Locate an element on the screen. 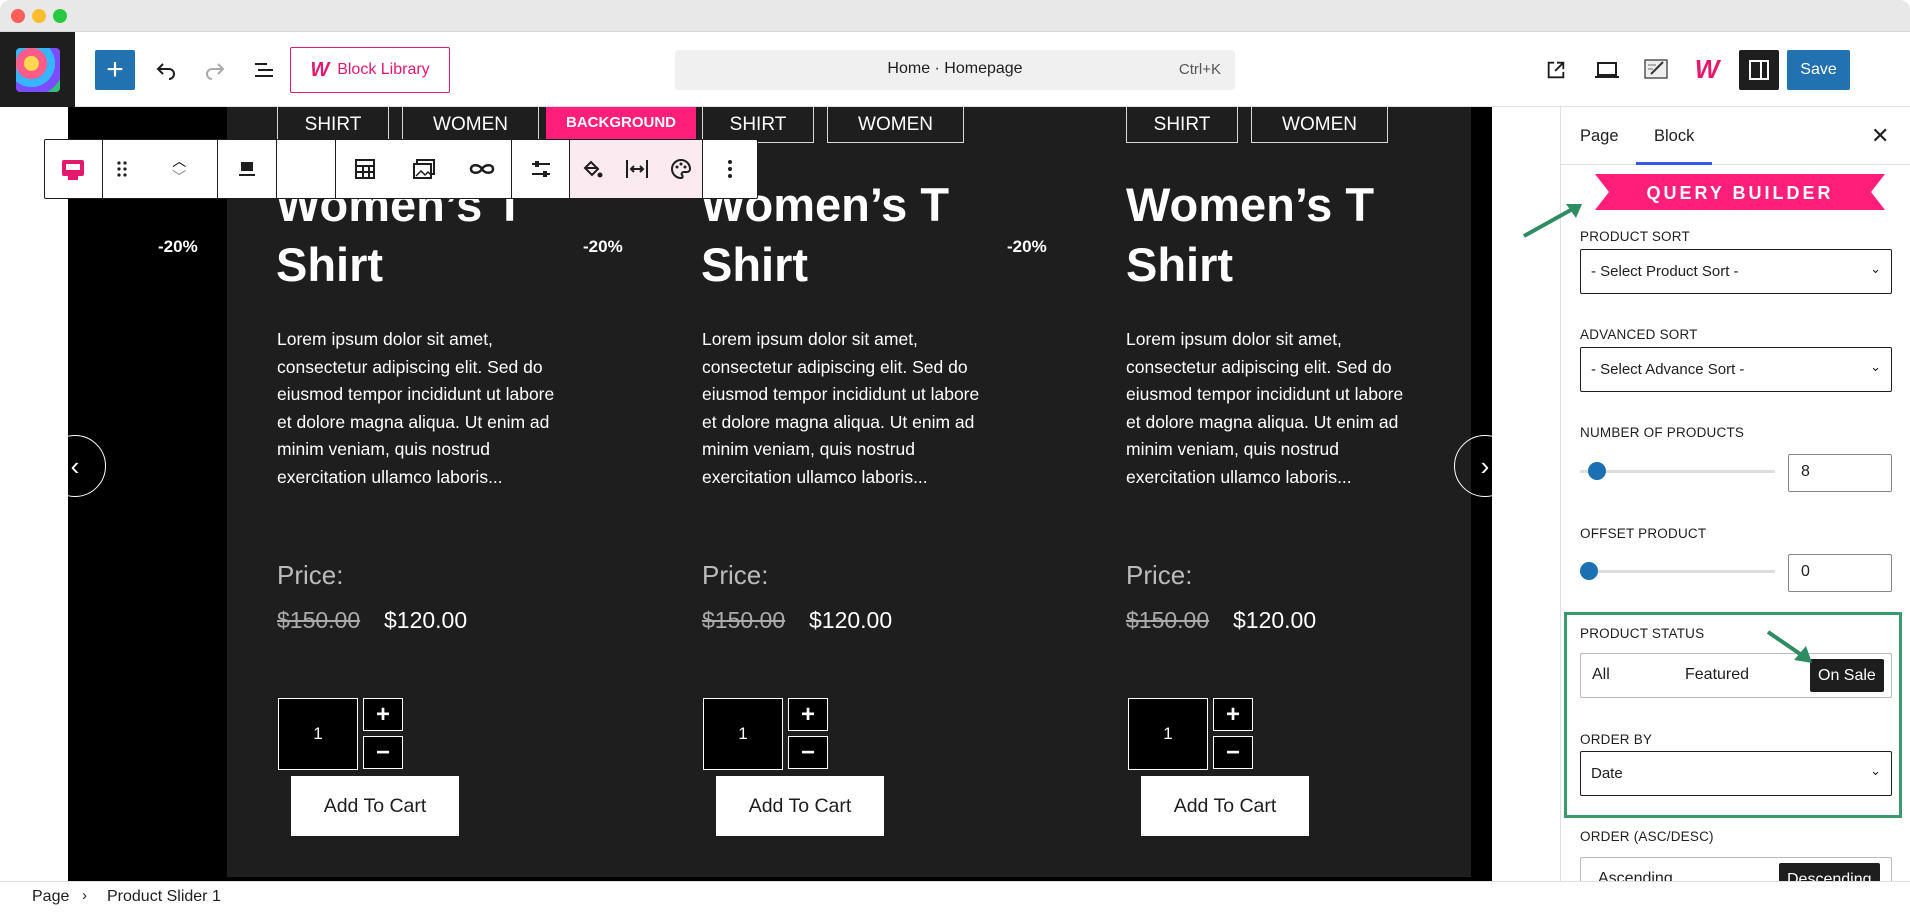  settings-panel-toggle is located at coordinates (1759, 70).